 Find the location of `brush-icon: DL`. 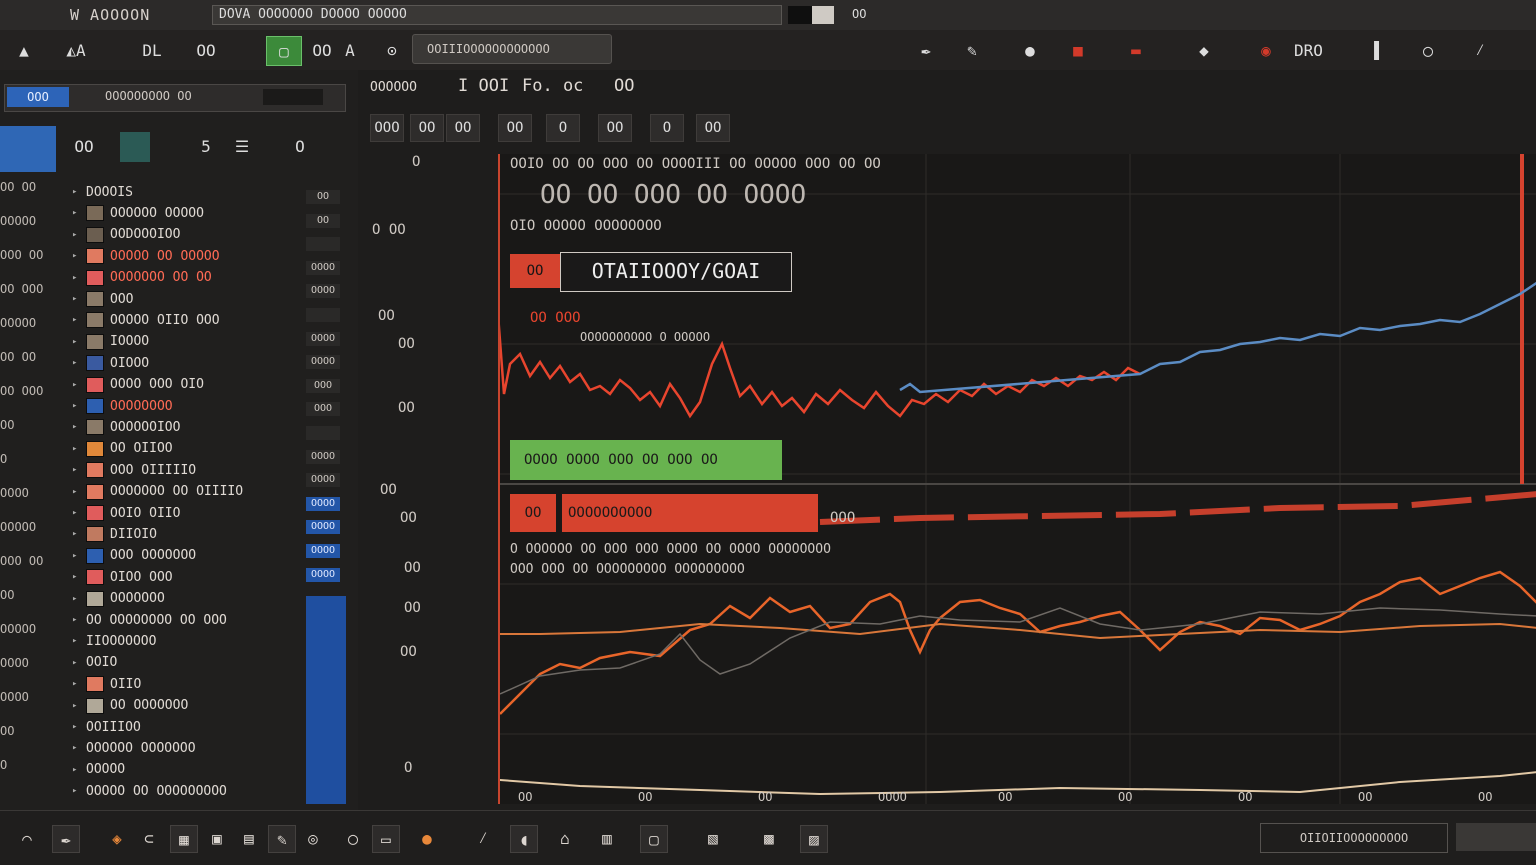

brush-icon: DL is located at coordinates (152, 50).